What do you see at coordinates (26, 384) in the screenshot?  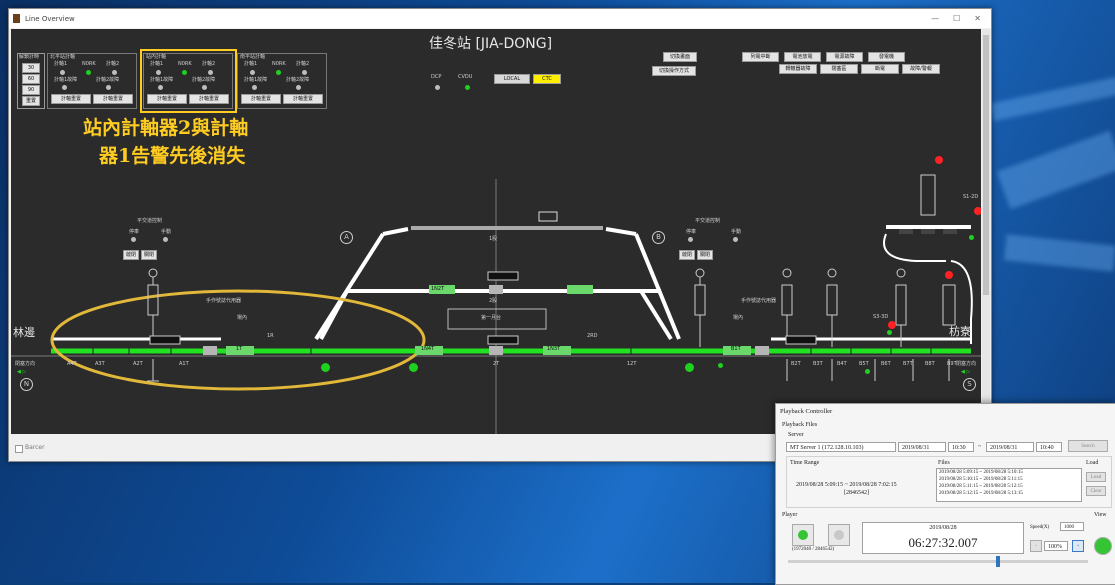 I see `direction-n-button: N` at bounding box center [26, 384].